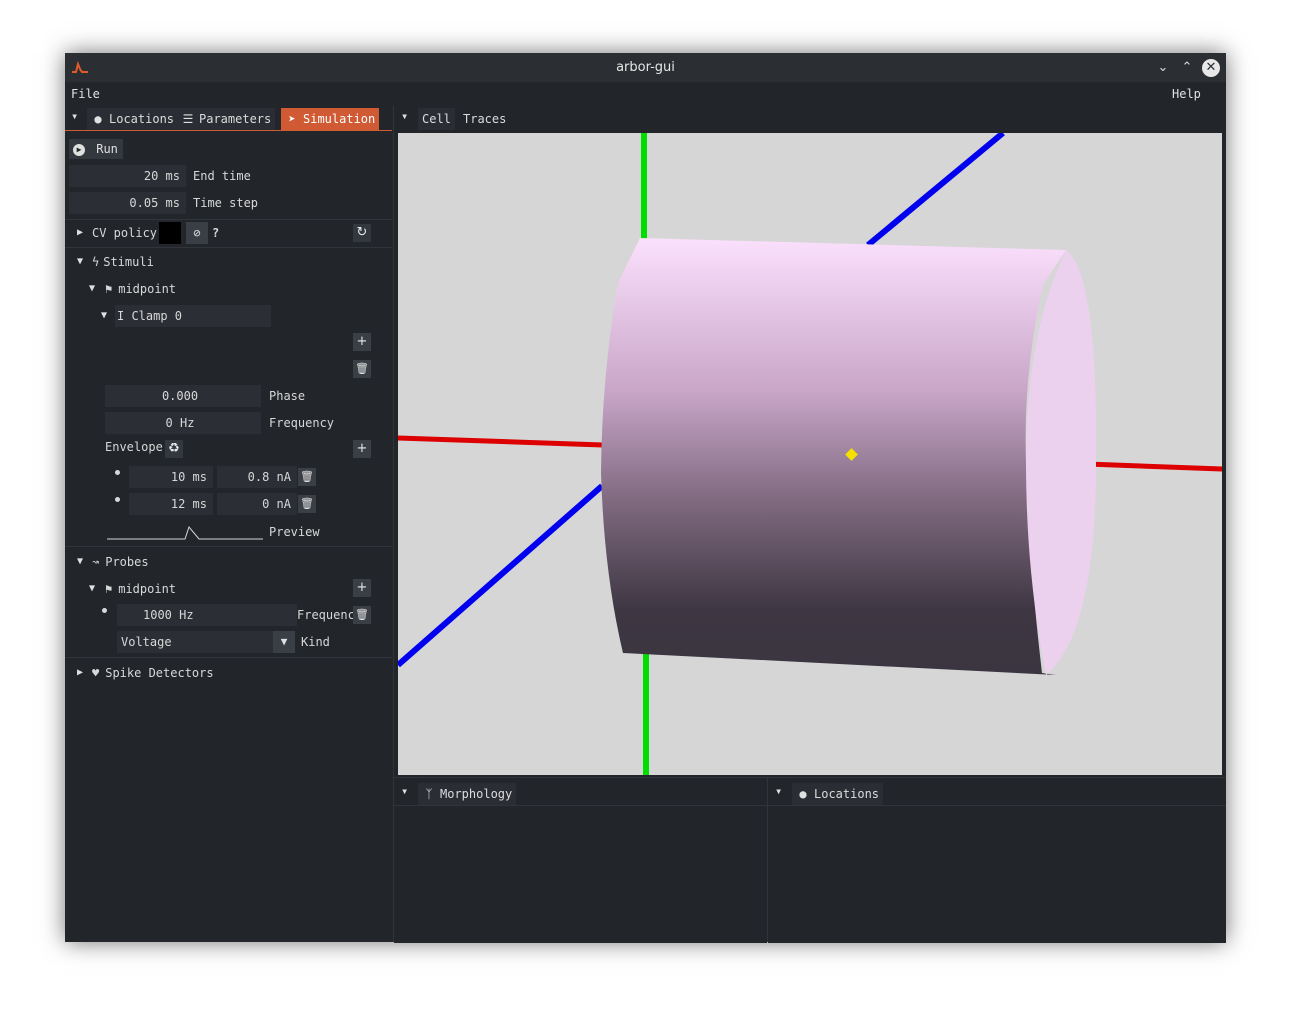  Describe the element at coordinates (257, 477) in the screenshot. I see `envelope-amp-field: 0.8 nA` at that location.